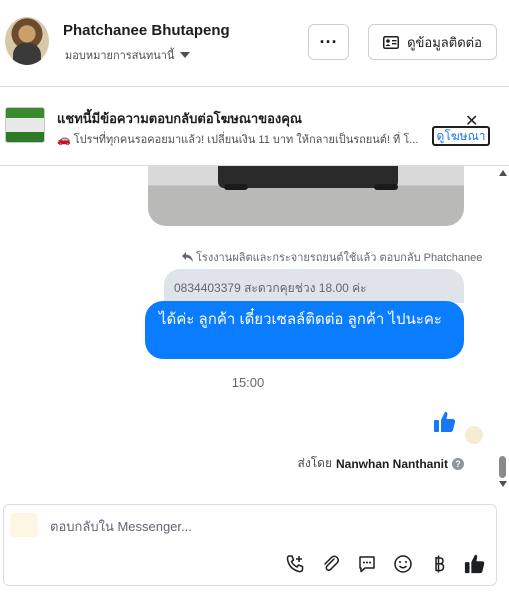  What do you see at coordinates (248, 382) in the screenshot?
I see `timestamp: 15:00` at bounding box center [248, 382].